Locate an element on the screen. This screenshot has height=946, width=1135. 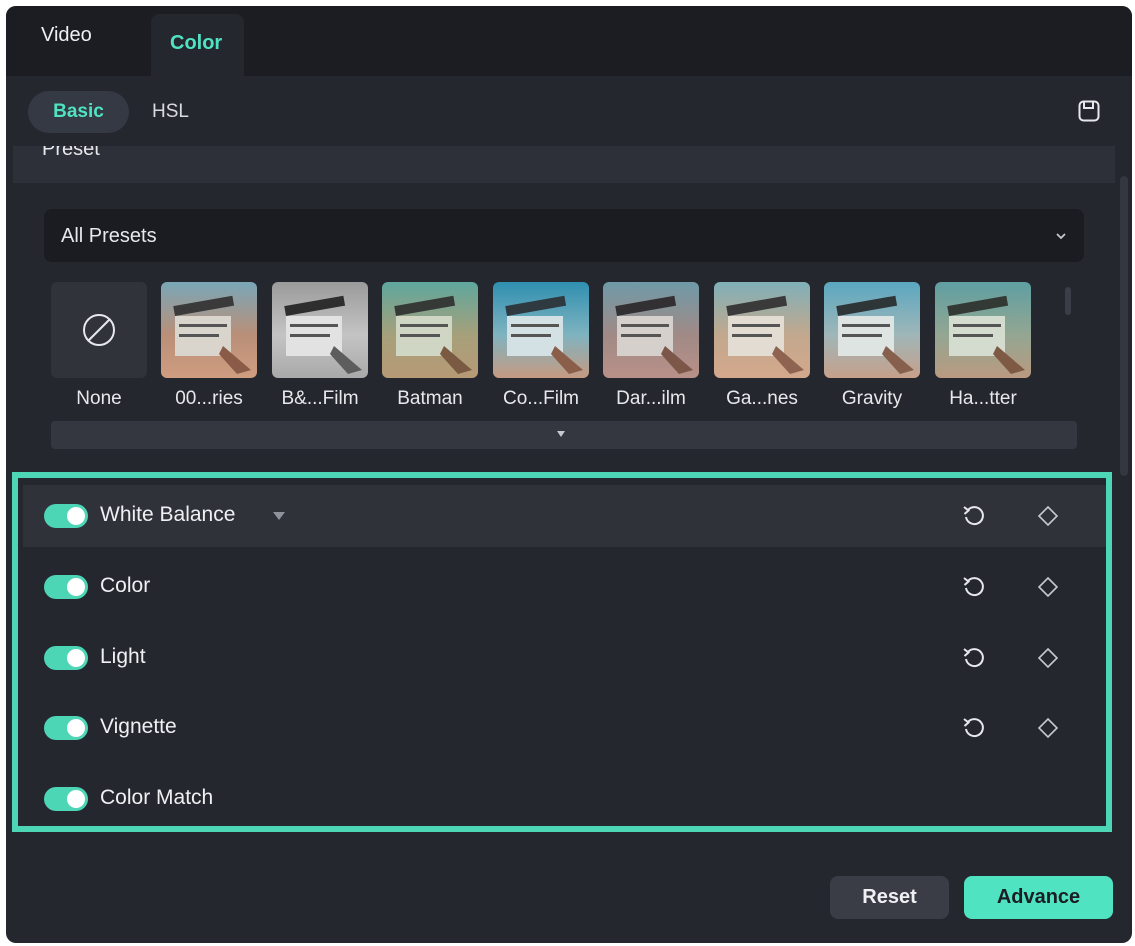
preset-item: B&...Film is located at coordinates (320, 345).